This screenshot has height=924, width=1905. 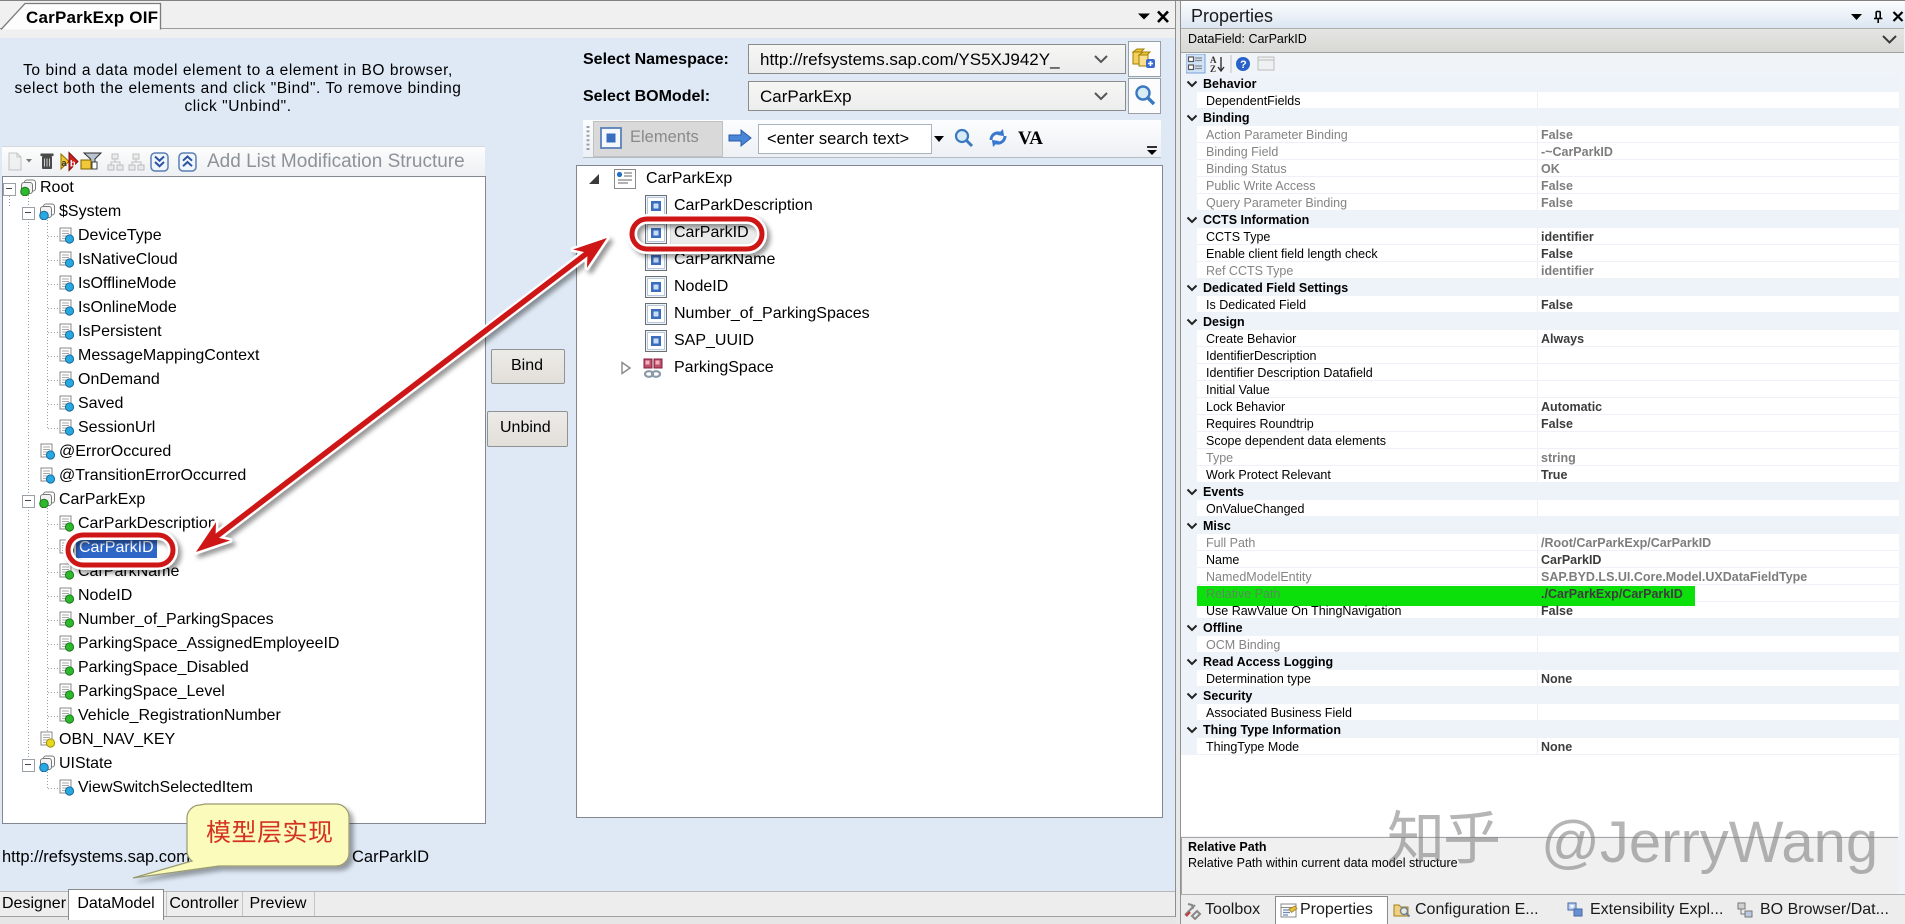 I want to click on svg-text: Z, so click(x=1213, y=69).